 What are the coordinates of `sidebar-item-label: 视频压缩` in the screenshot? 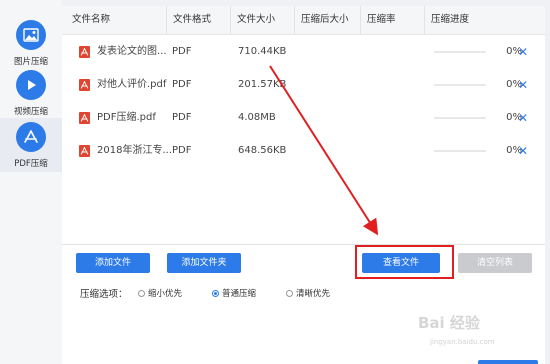 It's located at (30, 112).